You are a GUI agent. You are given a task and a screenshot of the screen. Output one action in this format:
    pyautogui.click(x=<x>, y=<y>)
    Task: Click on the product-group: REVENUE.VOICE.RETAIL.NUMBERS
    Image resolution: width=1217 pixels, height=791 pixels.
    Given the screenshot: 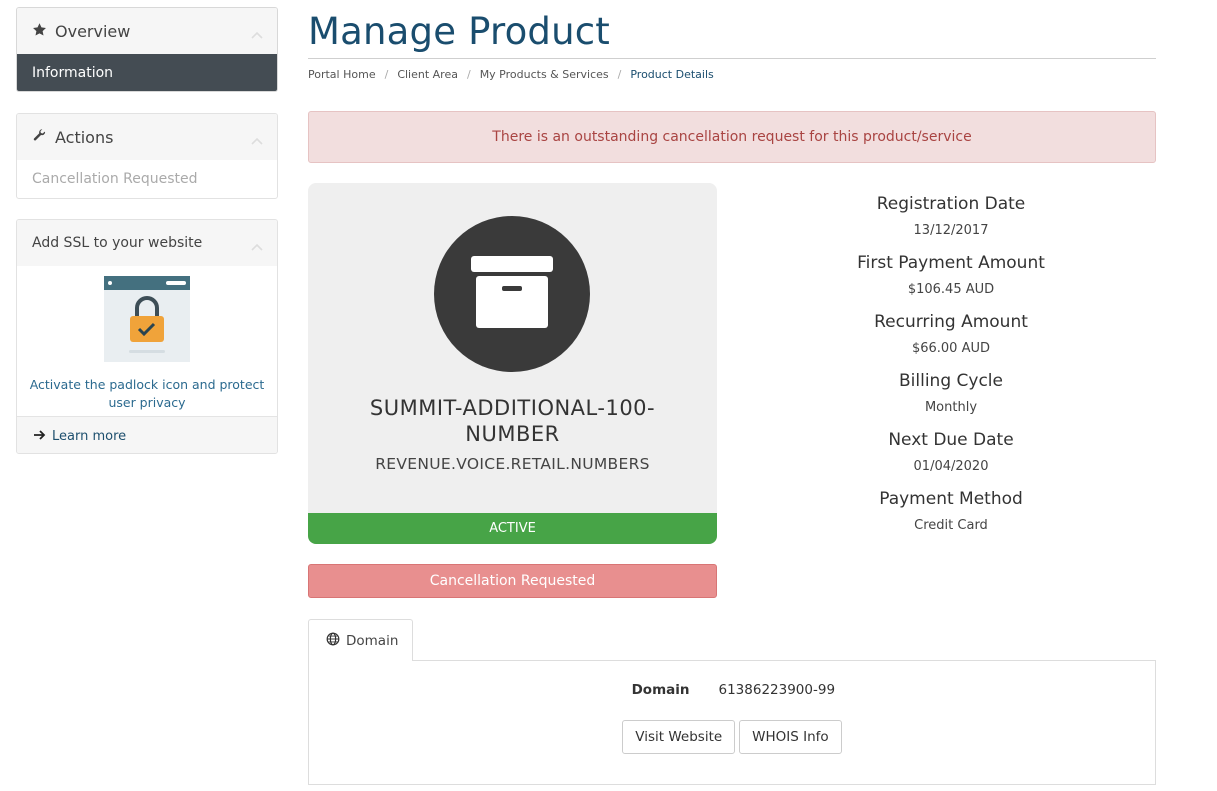 What is the action you would take?
    pyautogui.click(x=512, y=464)
    